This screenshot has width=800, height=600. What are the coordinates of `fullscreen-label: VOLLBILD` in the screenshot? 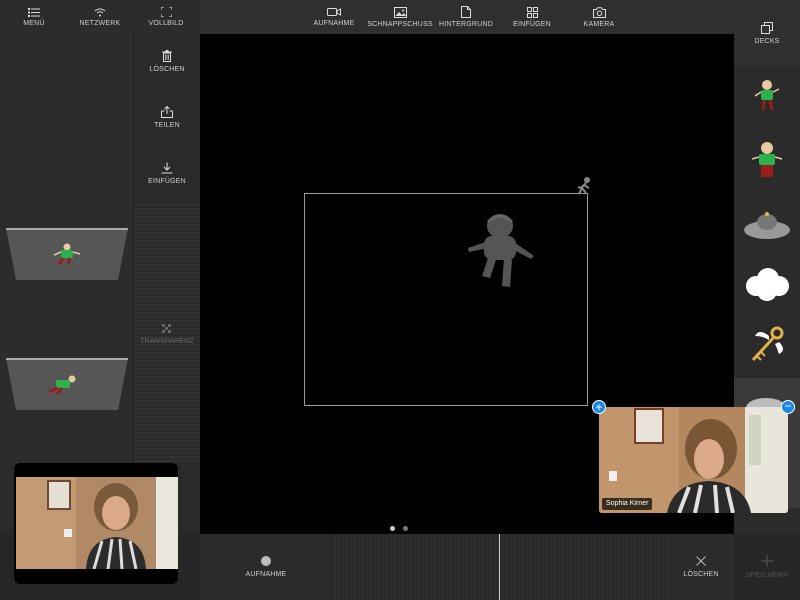 It's located at (166, 23).